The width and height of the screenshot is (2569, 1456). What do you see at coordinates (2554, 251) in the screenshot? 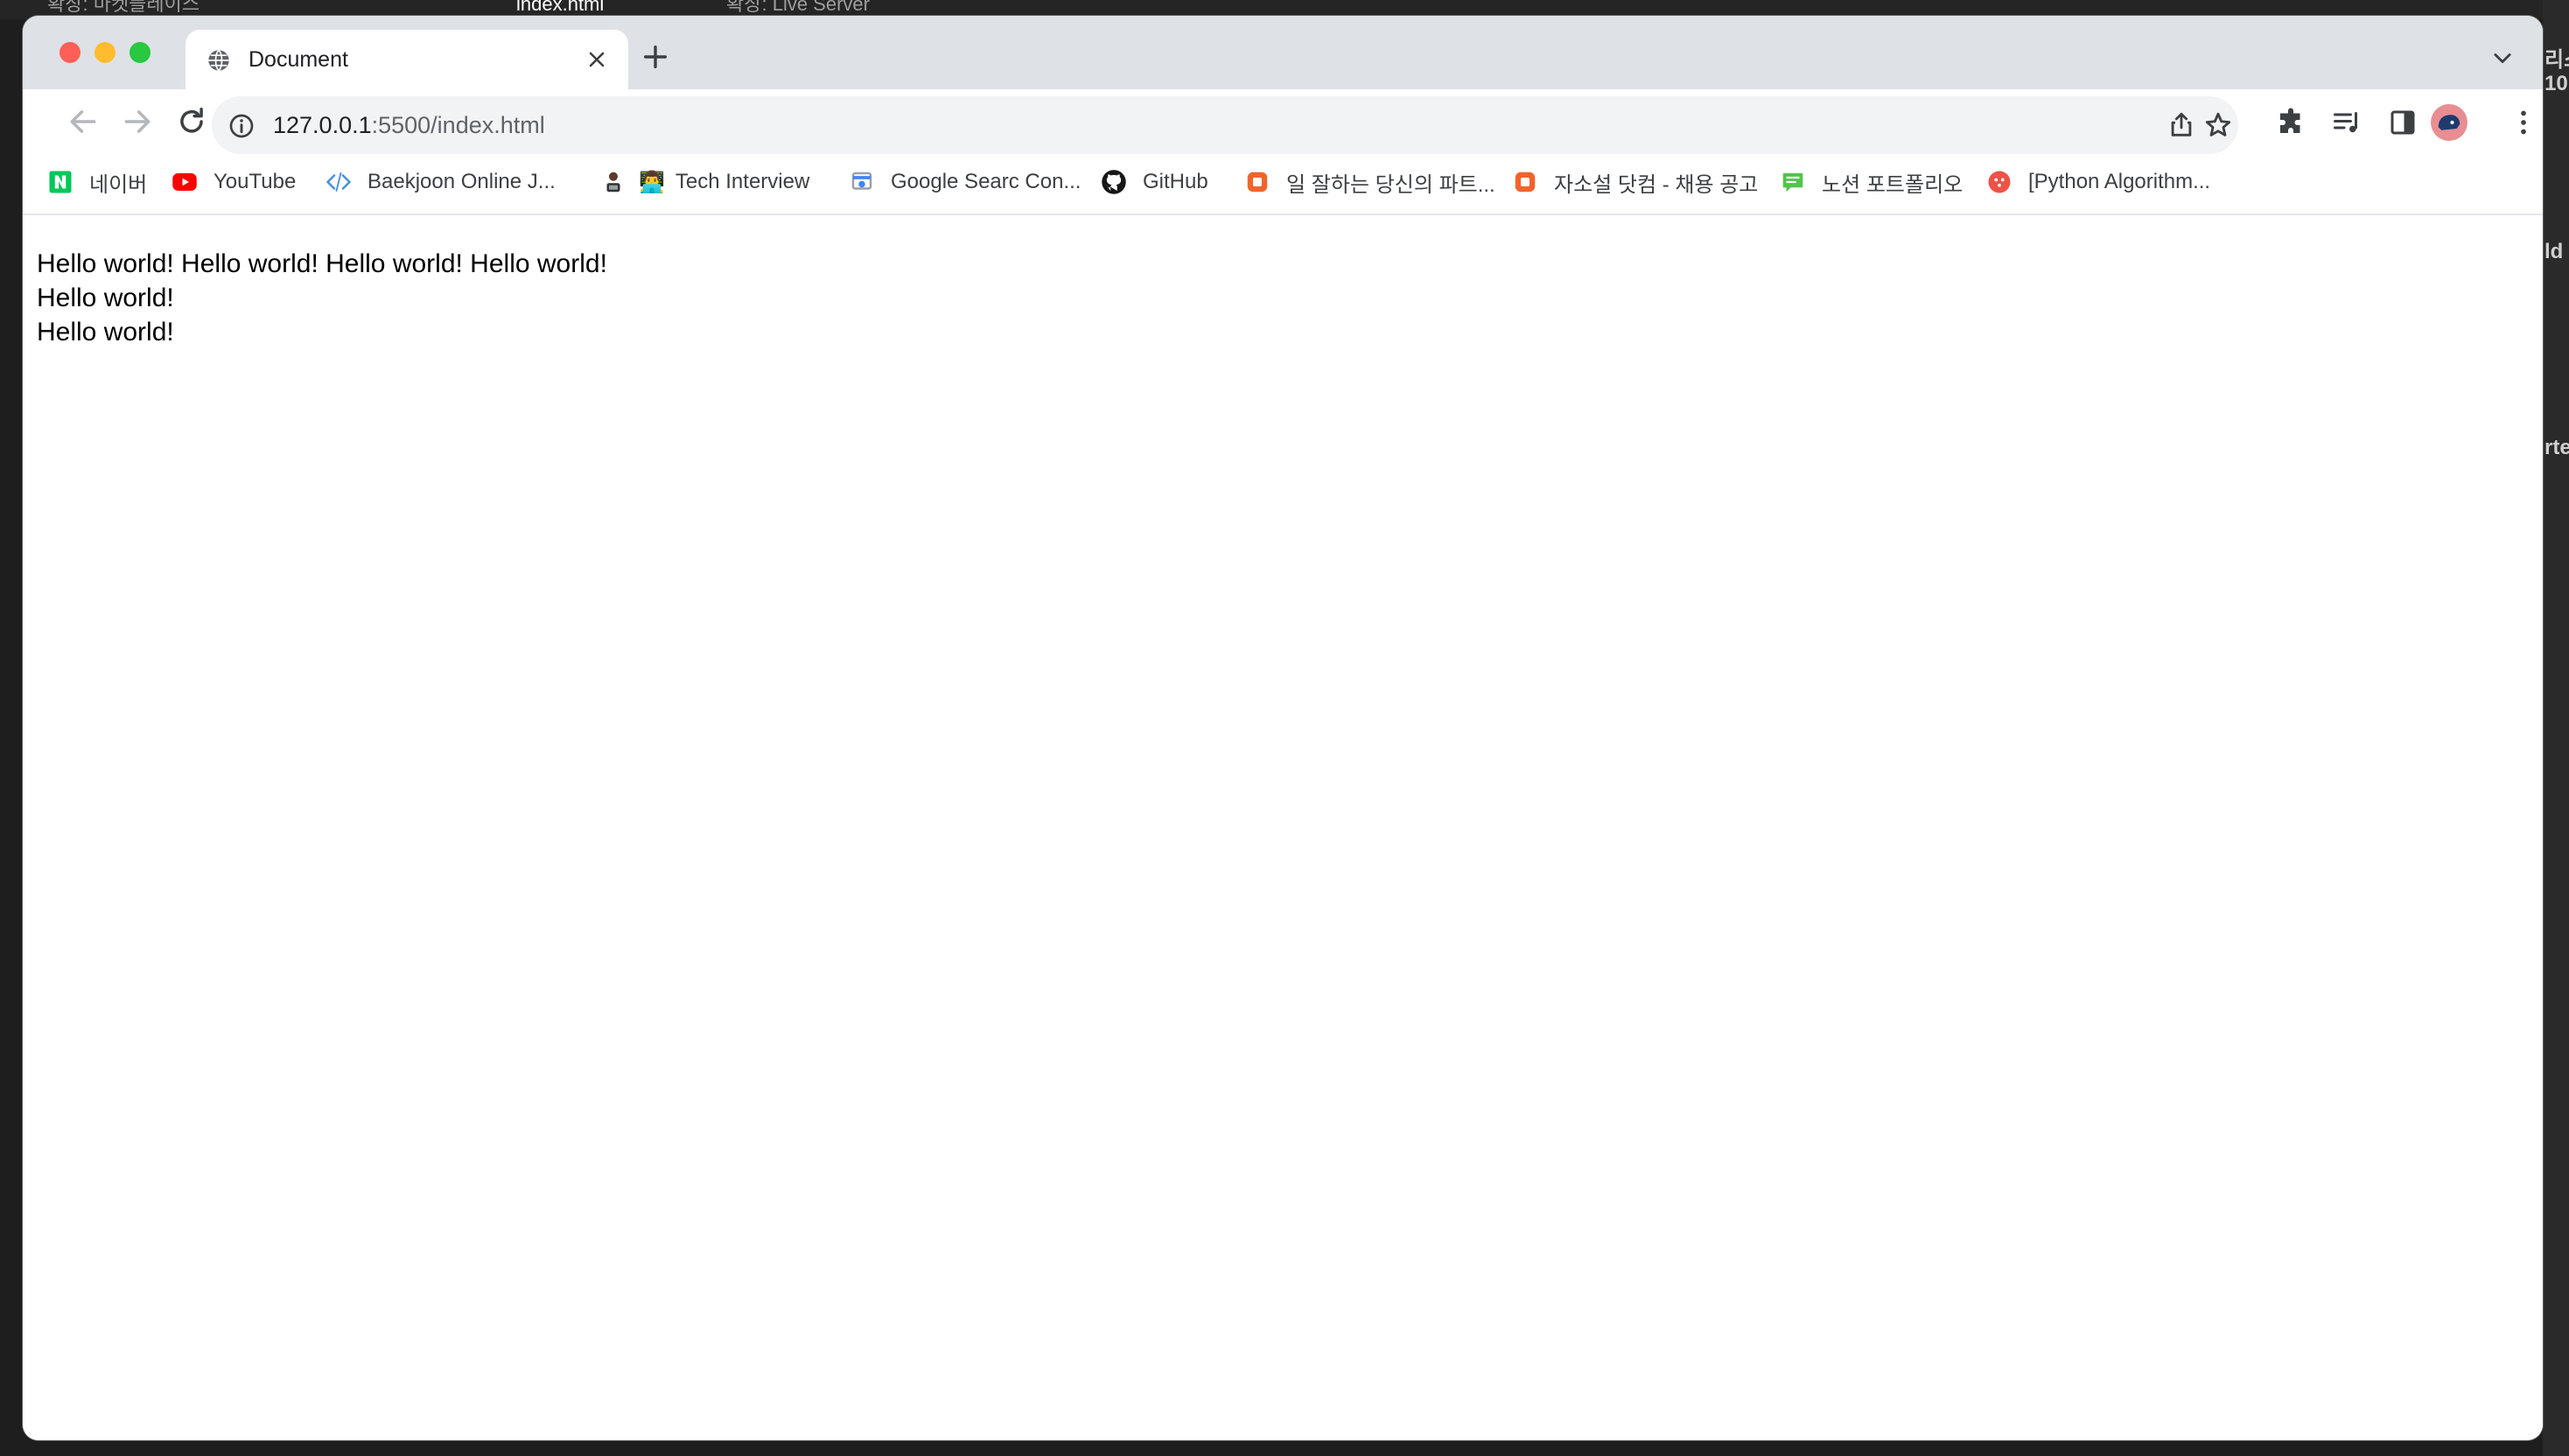
I see `background-fragment: ld` at bounding box center [2554, 251].